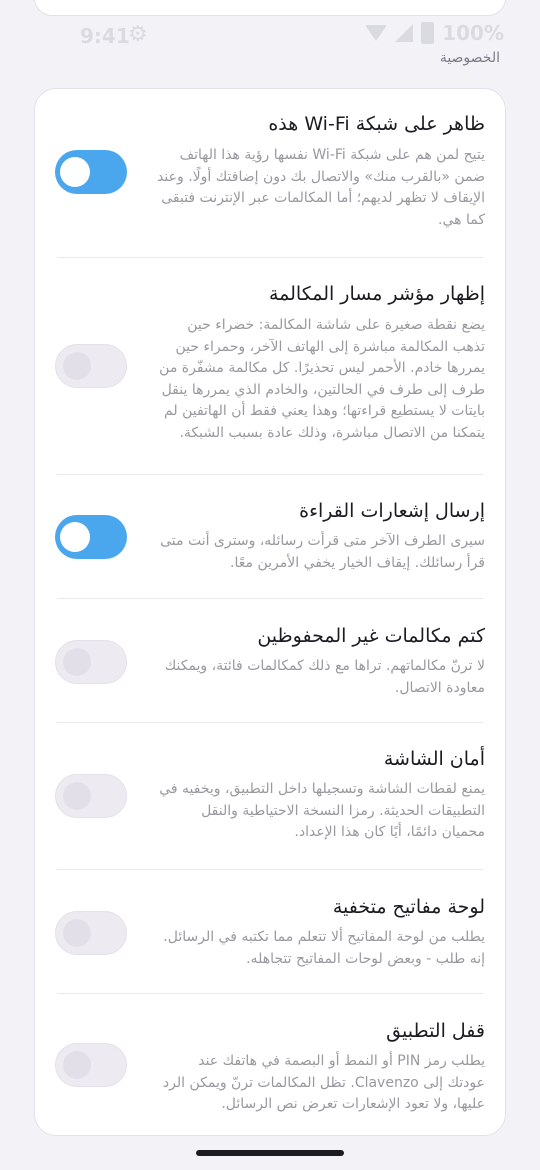  What do you see at coordinates (469, 58) in the screenshot?
I see `section-label-privacy: الخصوصية` at bounding box center [469, 58].